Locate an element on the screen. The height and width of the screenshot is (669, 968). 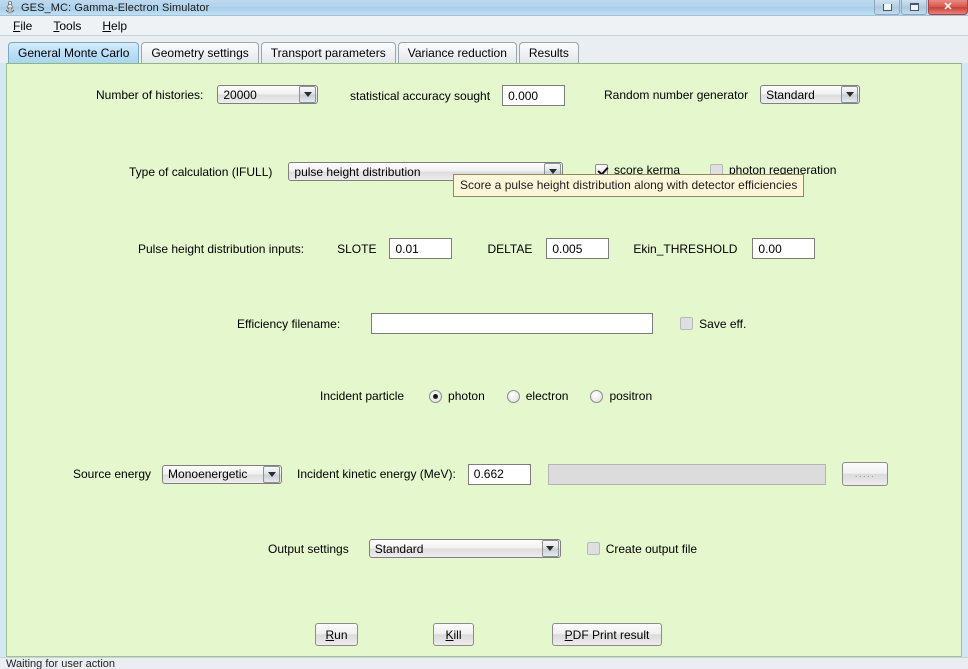
histories-label: Number of histories: is located at coordinates (150, 94).